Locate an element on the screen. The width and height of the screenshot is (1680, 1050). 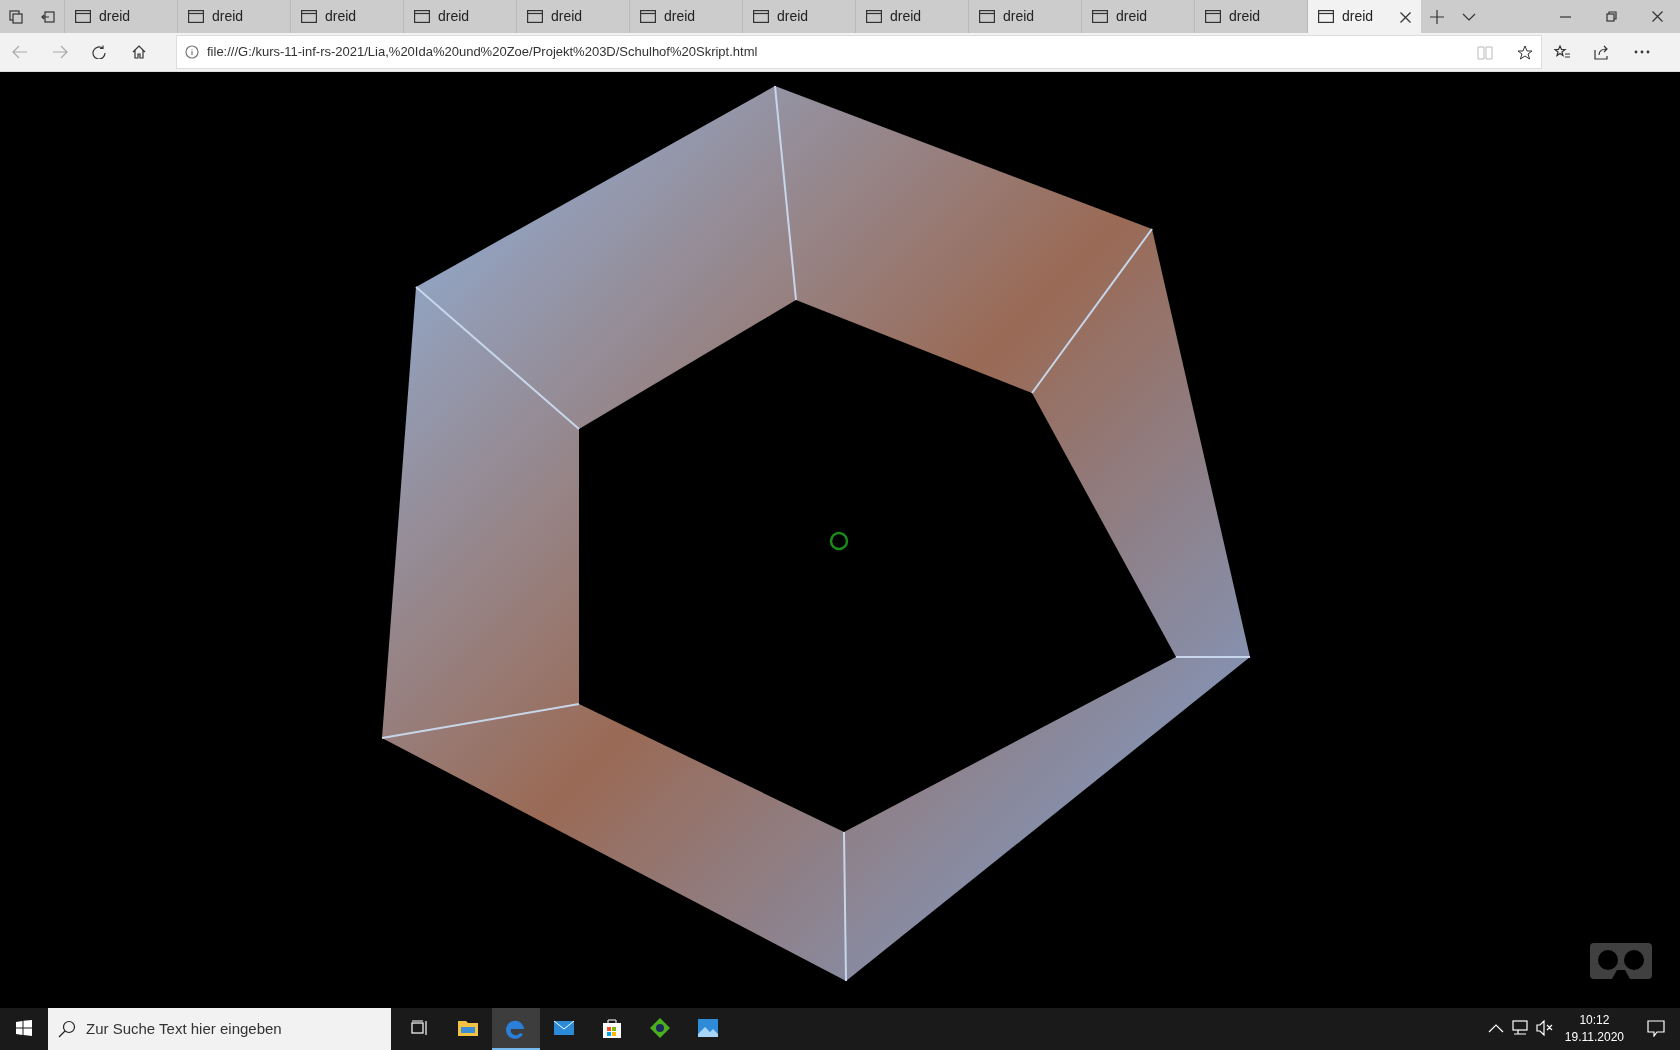
chevron-up-icon is located at coordinates (1497, 1028).